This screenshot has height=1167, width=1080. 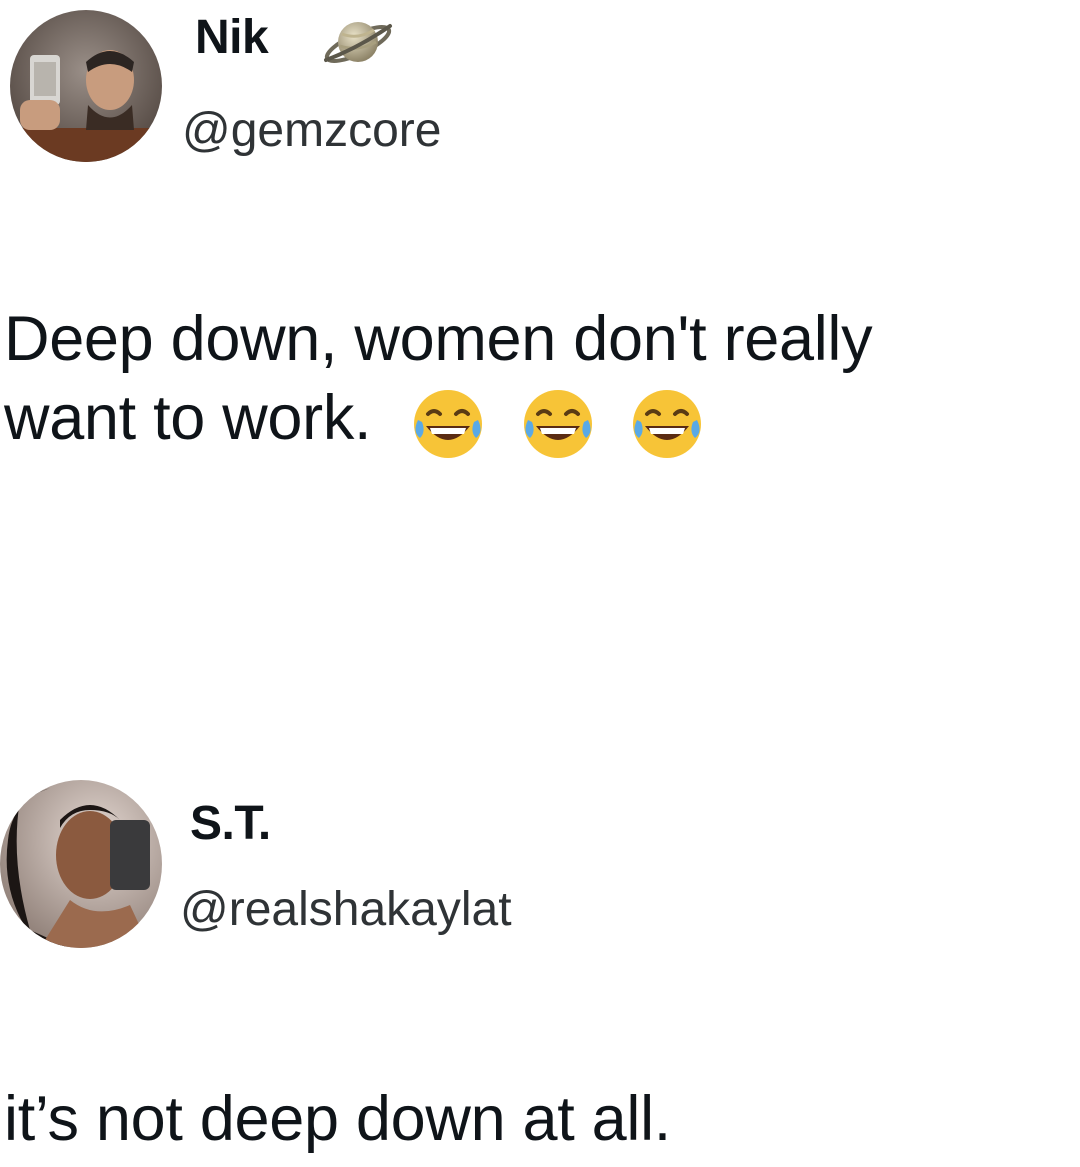 What do you see at coordinates (188, 418) in the screenshot?
I see `tweet-text-line-2-words: want to work.` at bounding box center [188, 418].